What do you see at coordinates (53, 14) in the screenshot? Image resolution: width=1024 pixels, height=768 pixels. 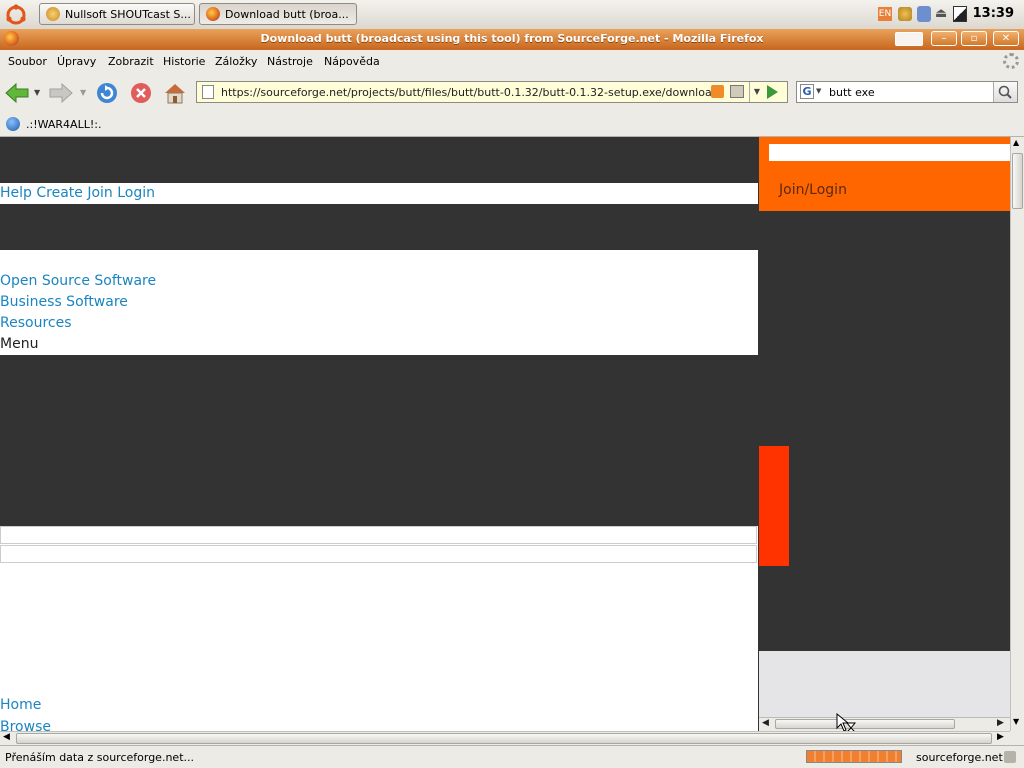 I see `winamp-icon` at bounding box center [53, 14].